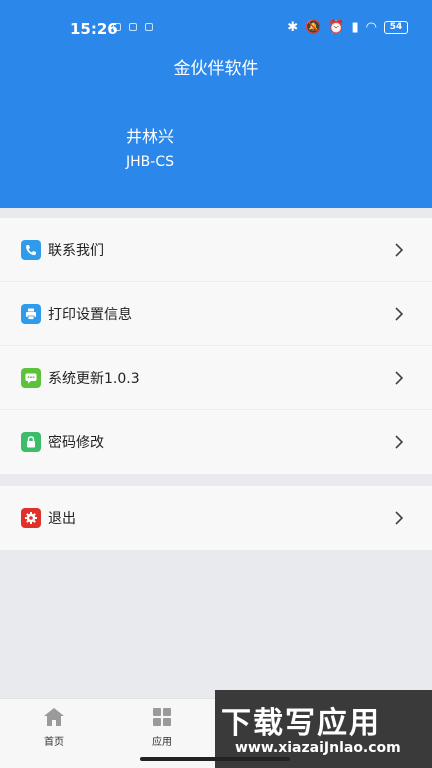 This screenshot has width=432, height=768. Describe the element at coordinates (216, 69) in the screenshot. I see `page-title: 金伙伴软件` at that location.